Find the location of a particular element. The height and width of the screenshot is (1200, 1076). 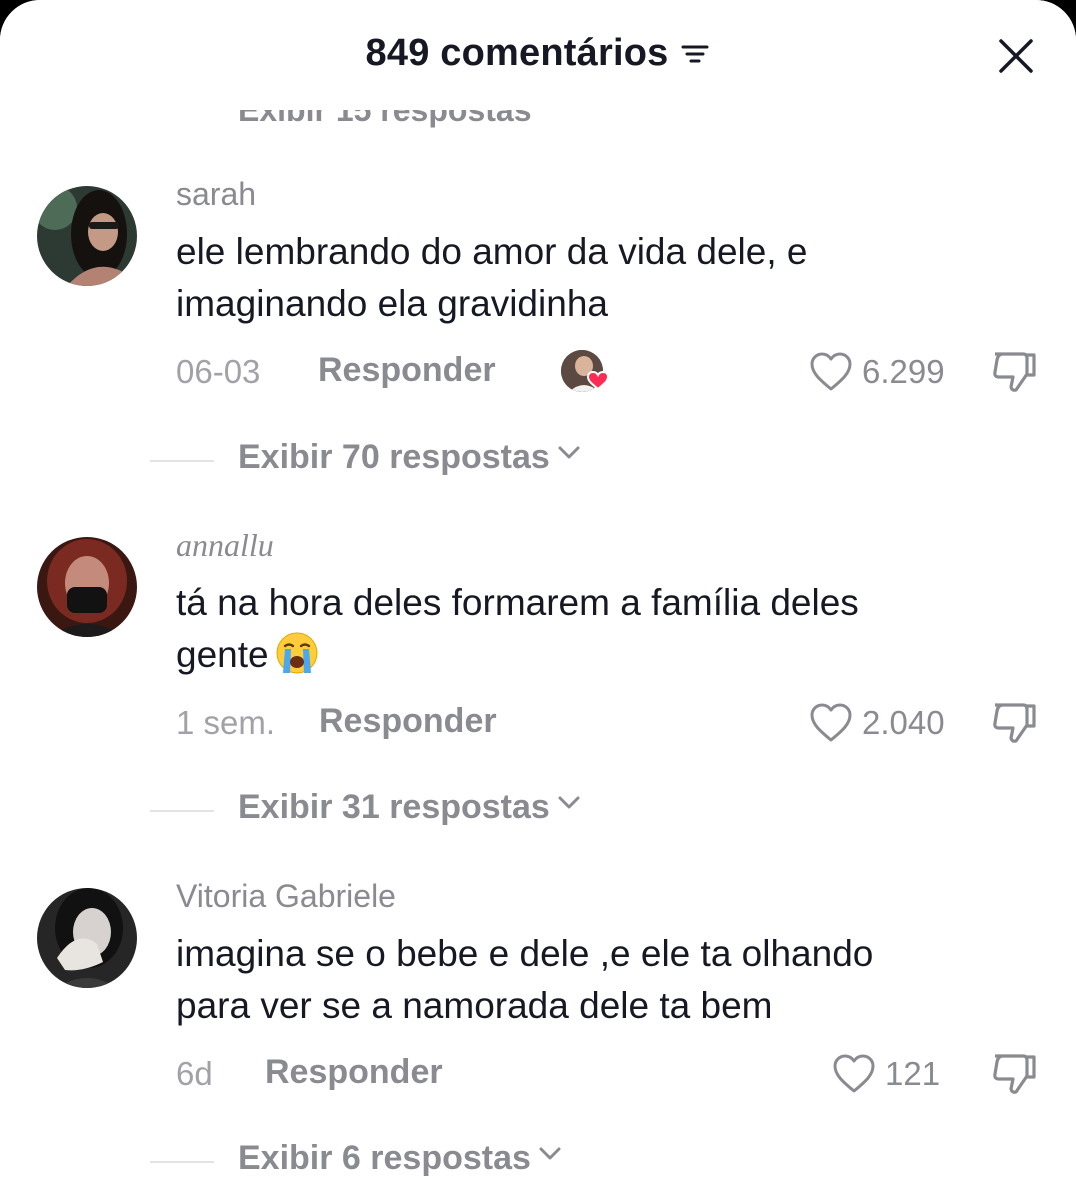

comment-meta: 06-03 Responder 6.299 is located at coordinates (607, 374).